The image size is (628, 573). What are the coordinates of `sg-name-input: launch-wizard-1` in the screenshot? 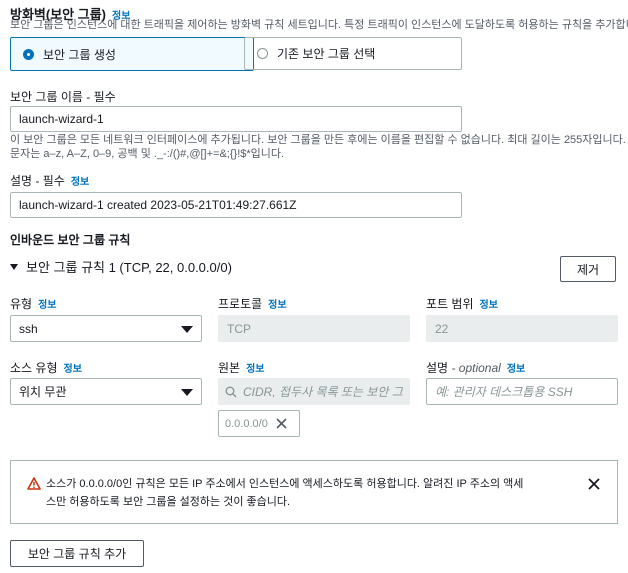 It's located at (236, 119).